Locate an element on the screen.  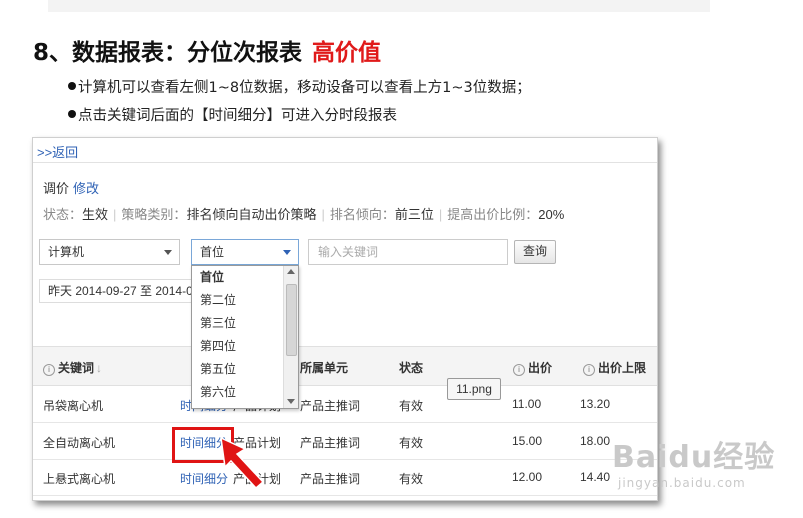
strategy-label: 策略类别： is located at coordinates (154, 214).